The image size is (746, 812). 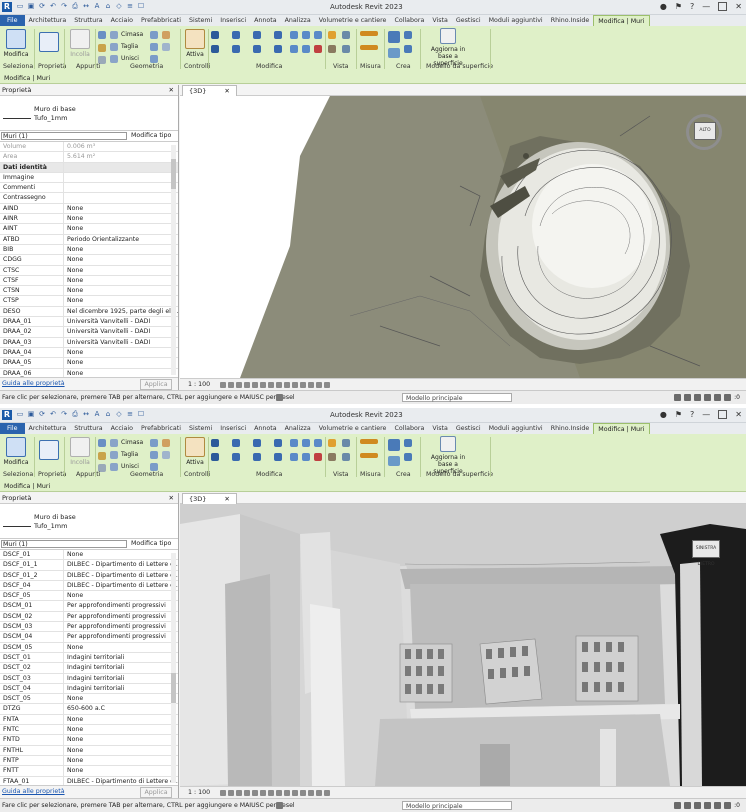 I want to click on sync-icon: ⟳, so click(x=42, y=414).